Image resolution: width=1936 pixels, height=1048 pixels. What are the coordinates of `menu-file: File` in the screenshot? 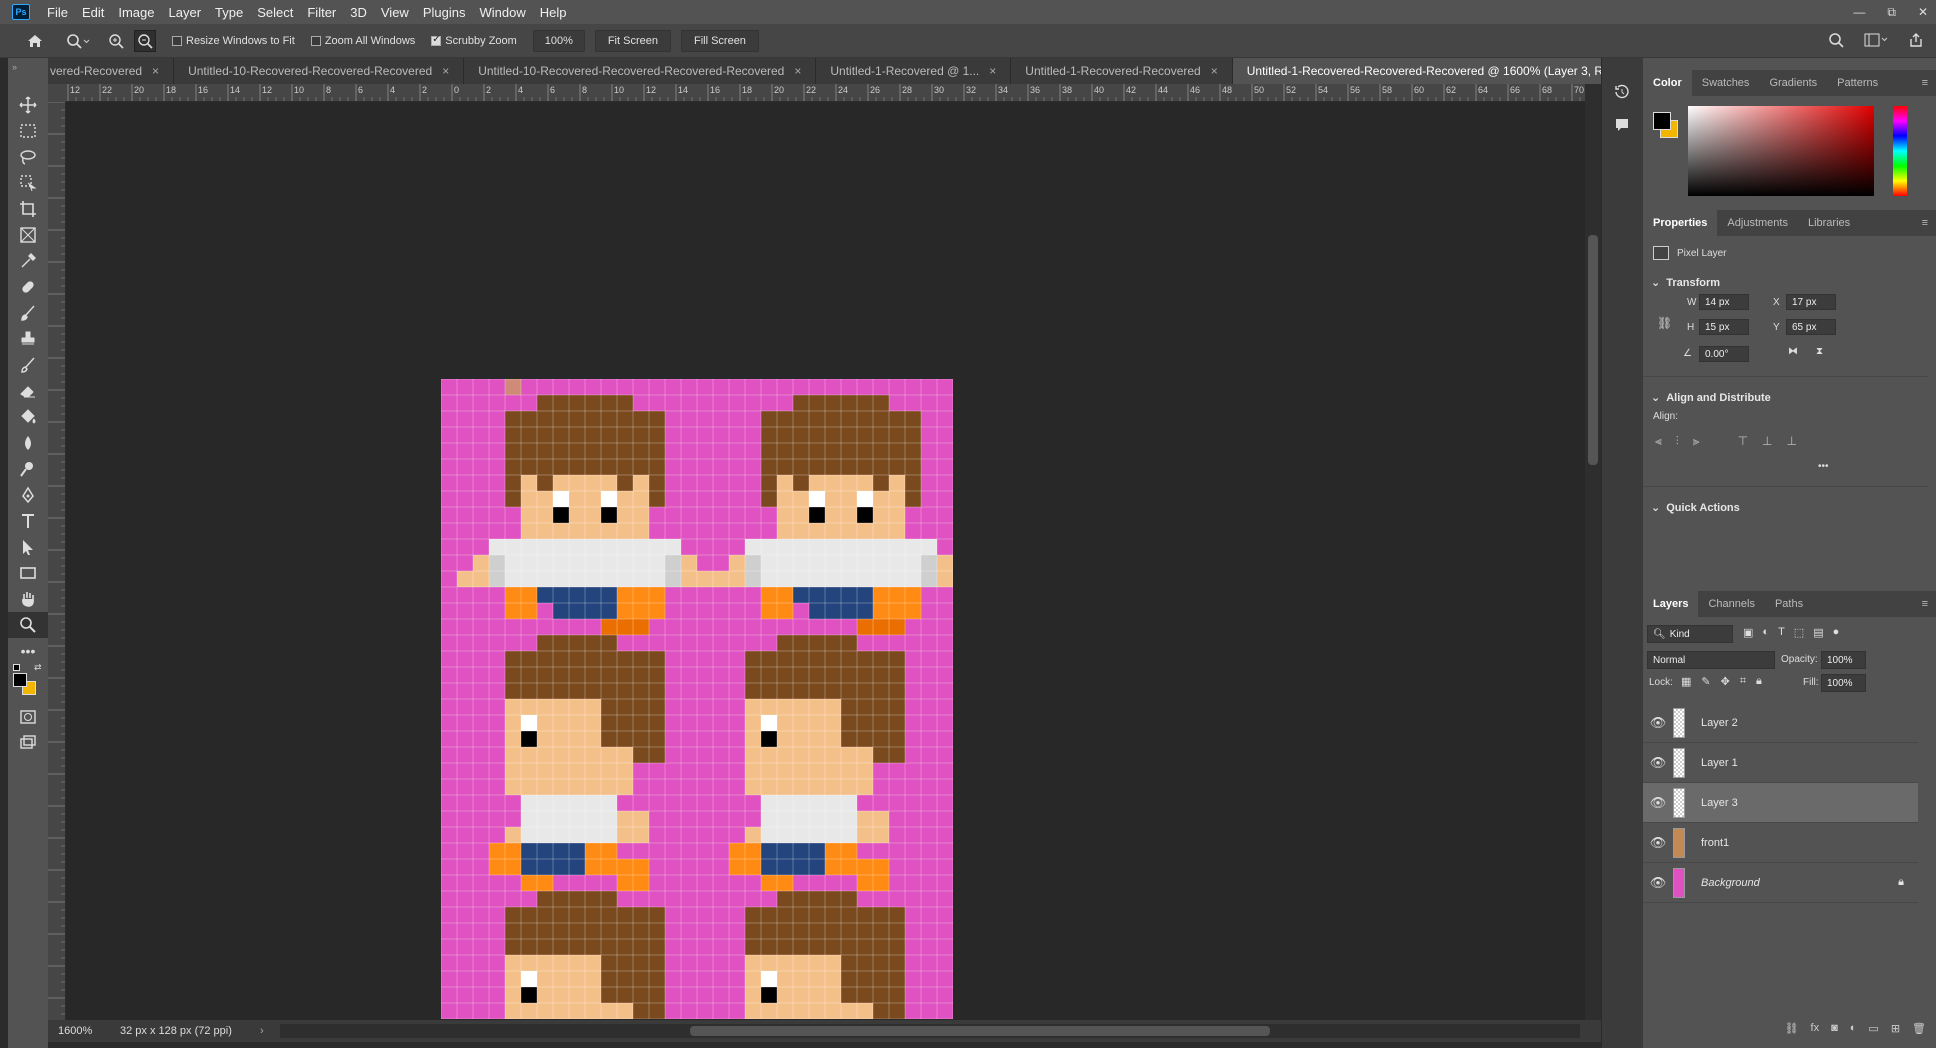 It's located at (57, 12).